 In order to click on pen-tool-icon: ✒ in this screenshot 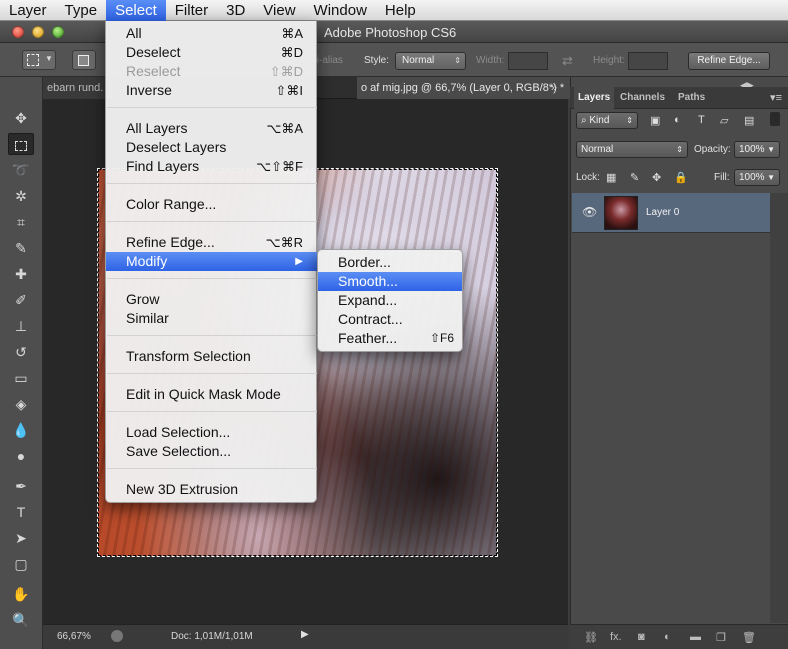, I will do `click(21, 486)`.